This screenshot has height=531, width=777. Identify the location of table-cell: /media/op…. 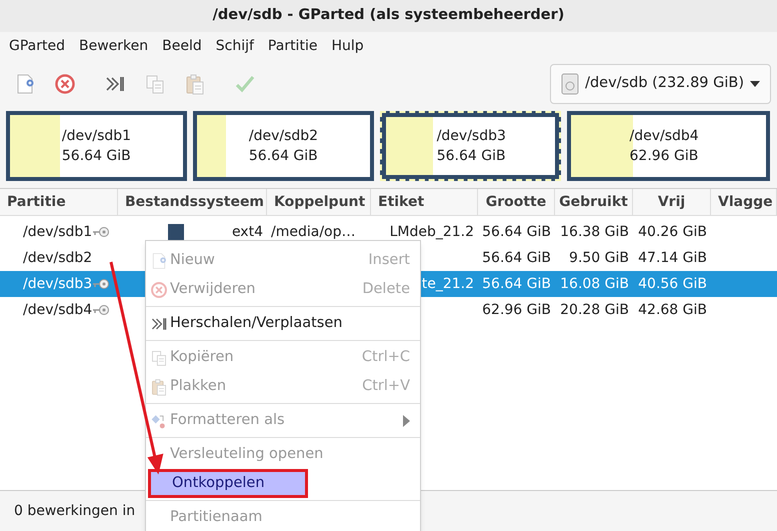
(313, 232).